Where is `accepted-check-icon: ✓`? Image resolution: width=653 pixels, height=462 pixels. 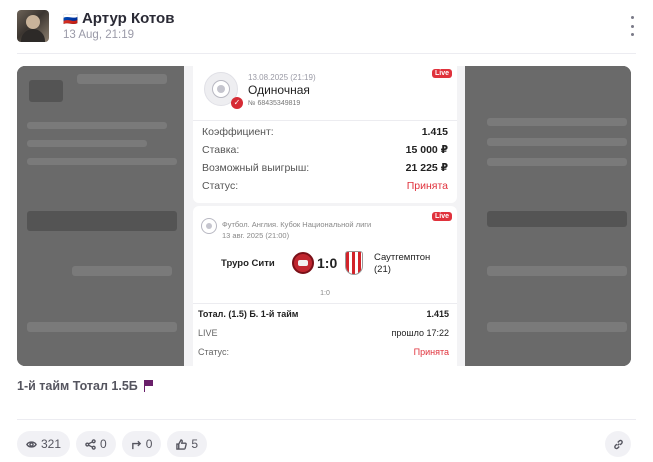
accepted-check-icon: ✓ is located at coordinates (237, 103).